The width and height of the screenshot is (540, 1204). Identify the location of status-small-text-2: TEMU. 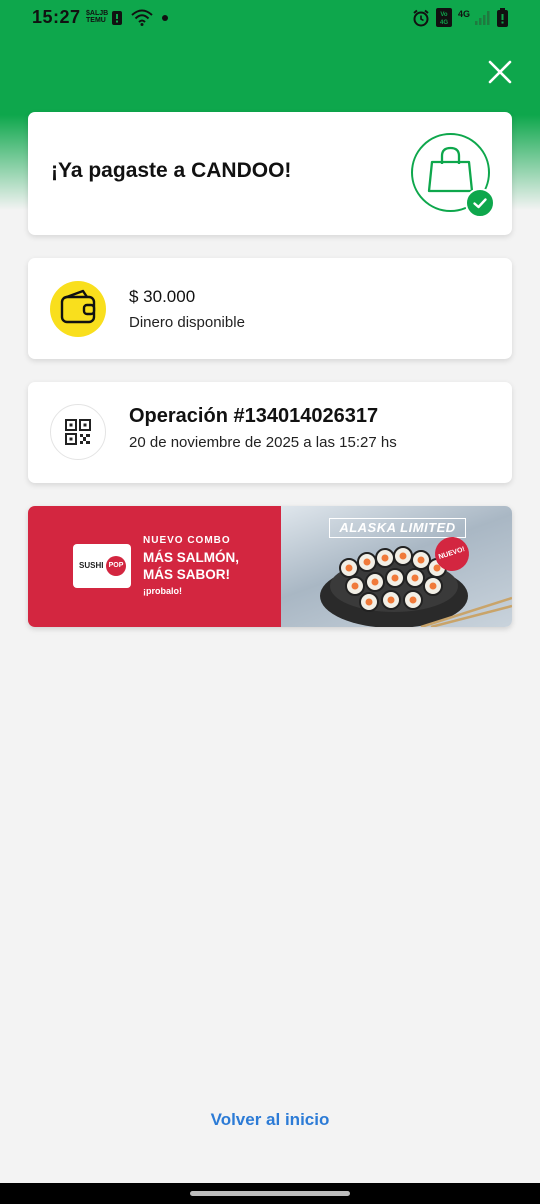
(96, 20).